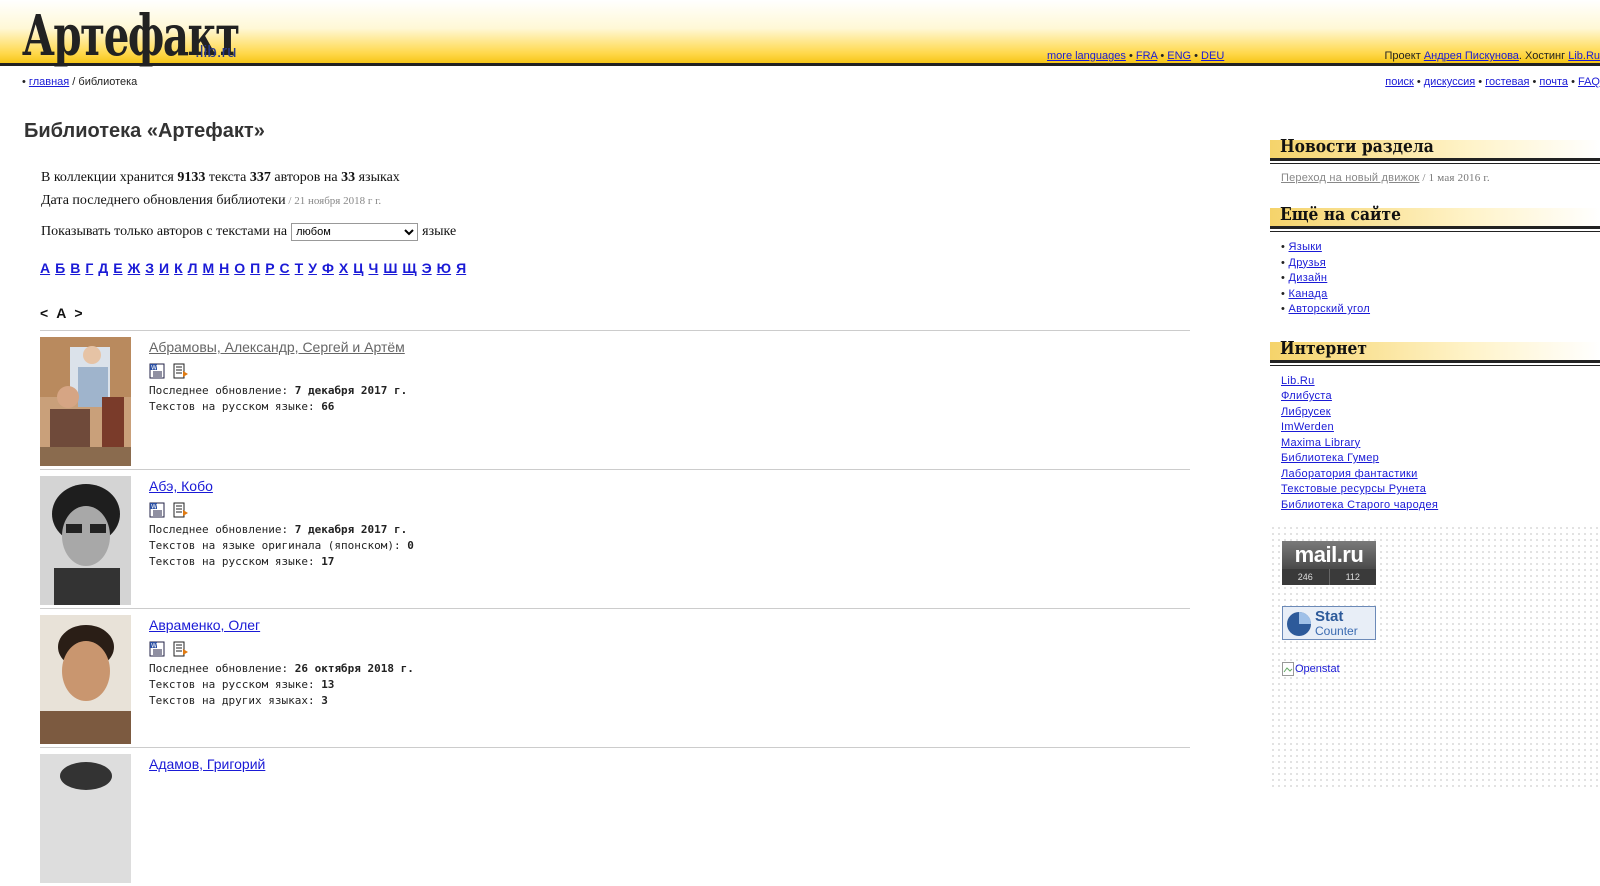 Image resolution: width=1600 pixels, height=886 pixels. I want to click on internet-item: Лаборатория фантастики, so click(1440, 475).